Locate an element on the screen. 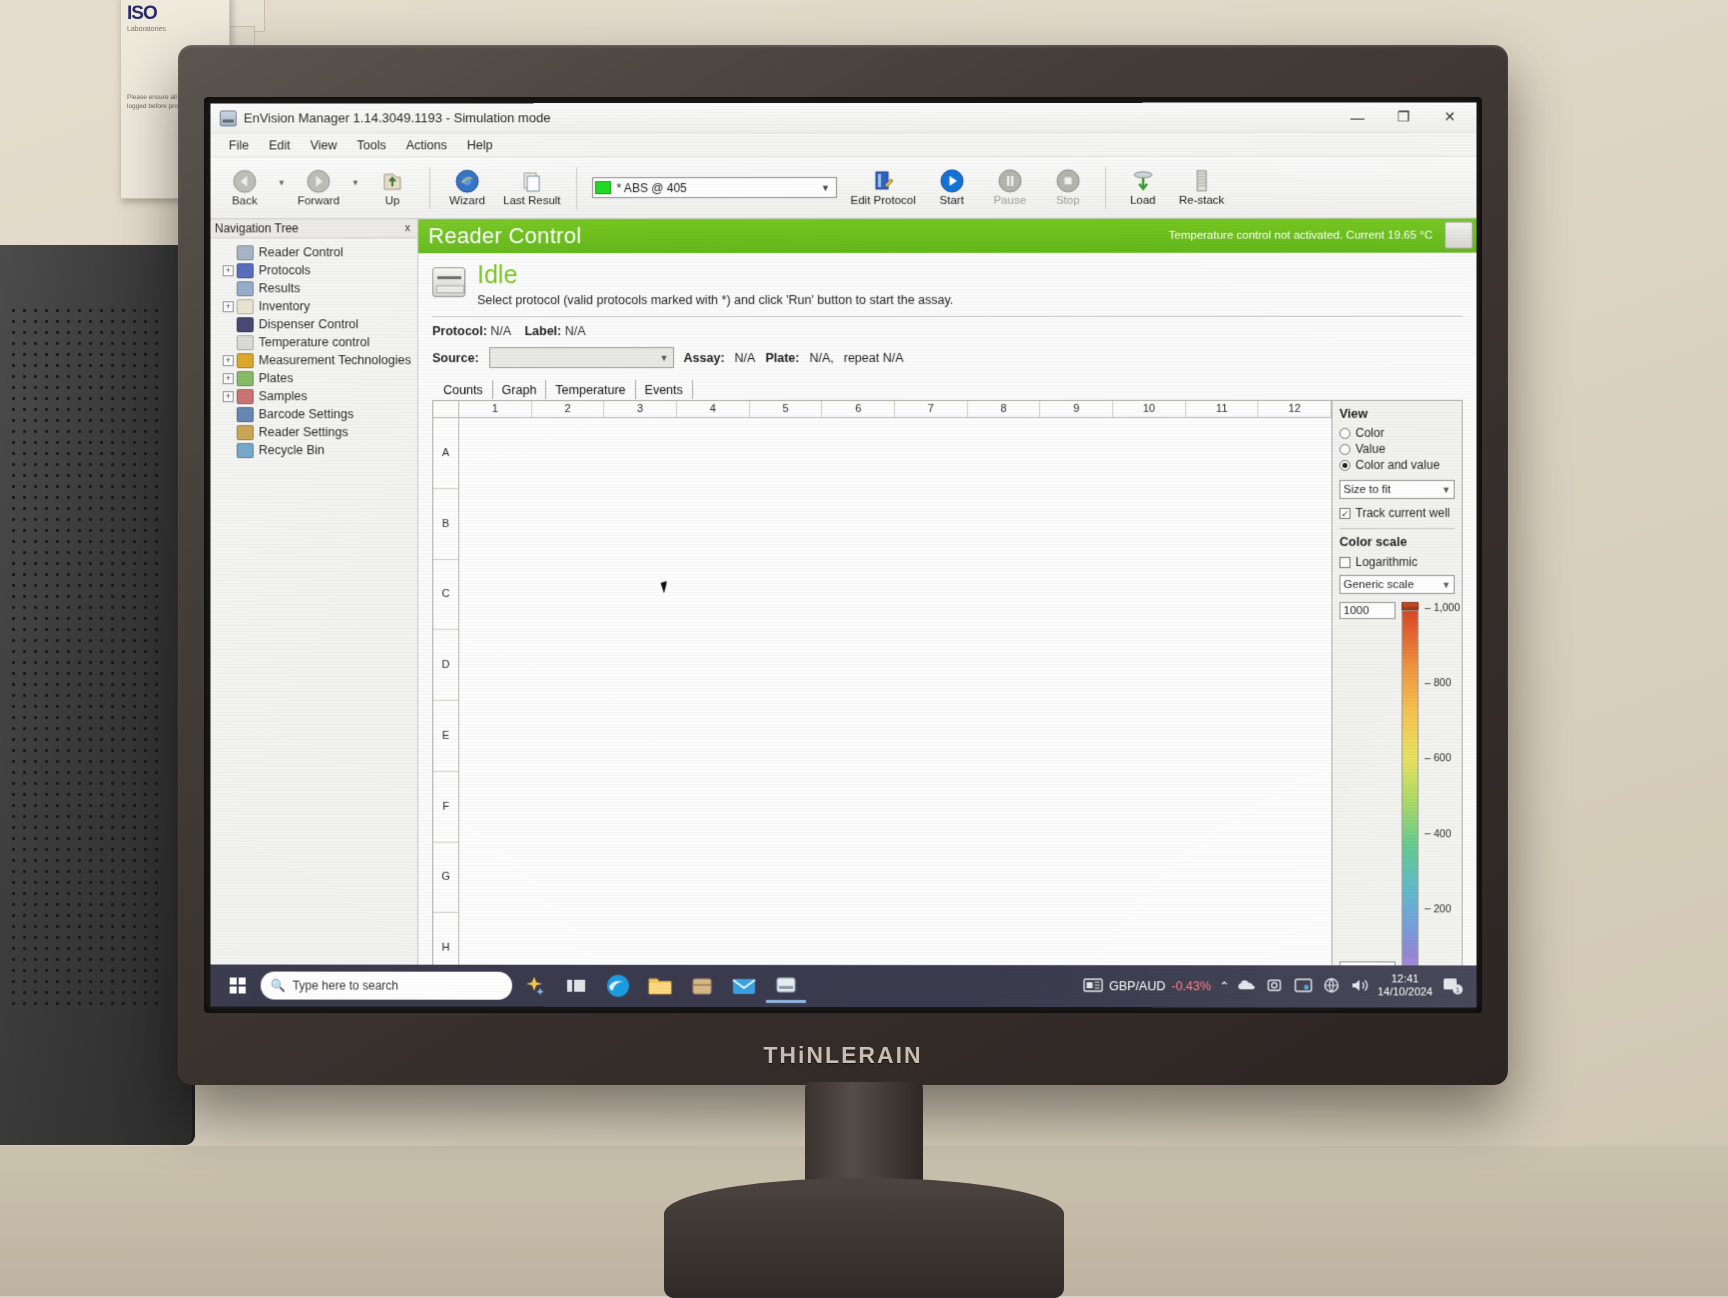 This screenshot has width=1728, height=1298. edge-browser-icon is located at coordinates (618, 986).